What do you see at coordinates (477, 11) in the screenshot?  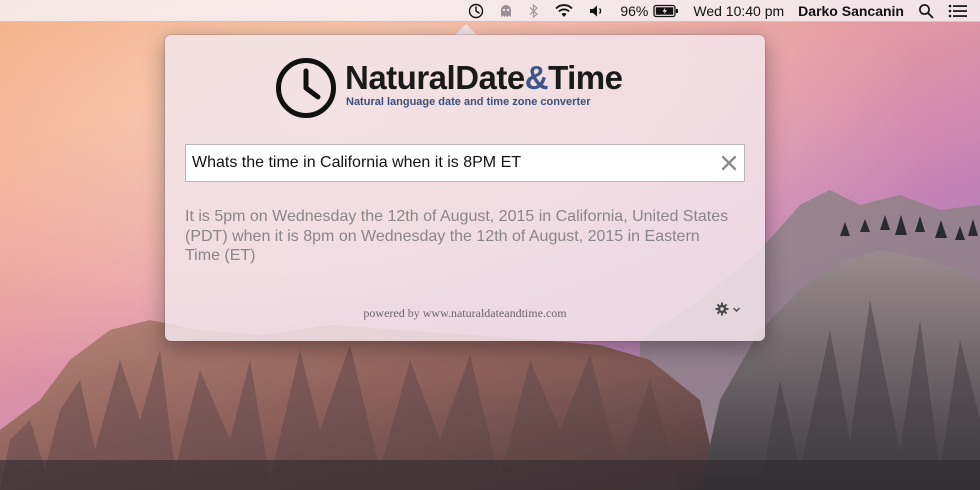 I see `clock-icon` at bounding box center [477, 11].